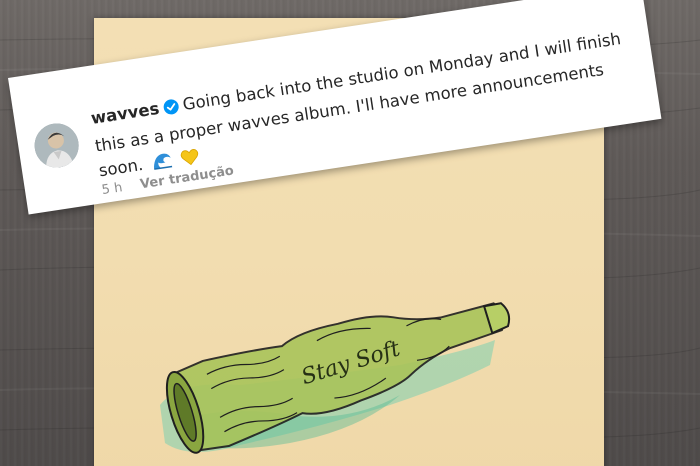 The width and height of the screenshot is (700, 466). I want to click on verified-badge-icon, so click(172, 109).